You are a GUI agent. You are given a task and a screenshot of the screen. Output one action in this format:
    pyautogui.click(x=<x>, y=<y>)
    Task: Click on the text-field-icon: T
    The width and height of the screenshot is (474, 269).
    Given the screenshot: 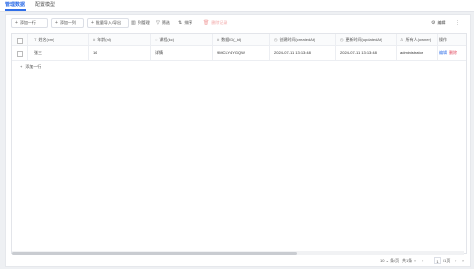 What is the action you would take?
    pyautogui.click(x=35, y=39)
    